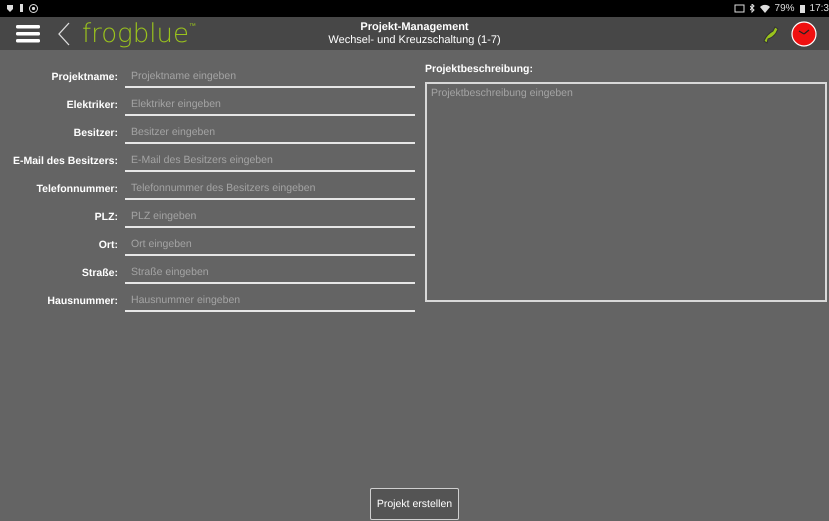 The width and height of the screenshot is (829, 521). What do you see at coordinates (92, 106) in the screenshot?
I see `field-label: Elektriker:` at bounding box center [92, 106].